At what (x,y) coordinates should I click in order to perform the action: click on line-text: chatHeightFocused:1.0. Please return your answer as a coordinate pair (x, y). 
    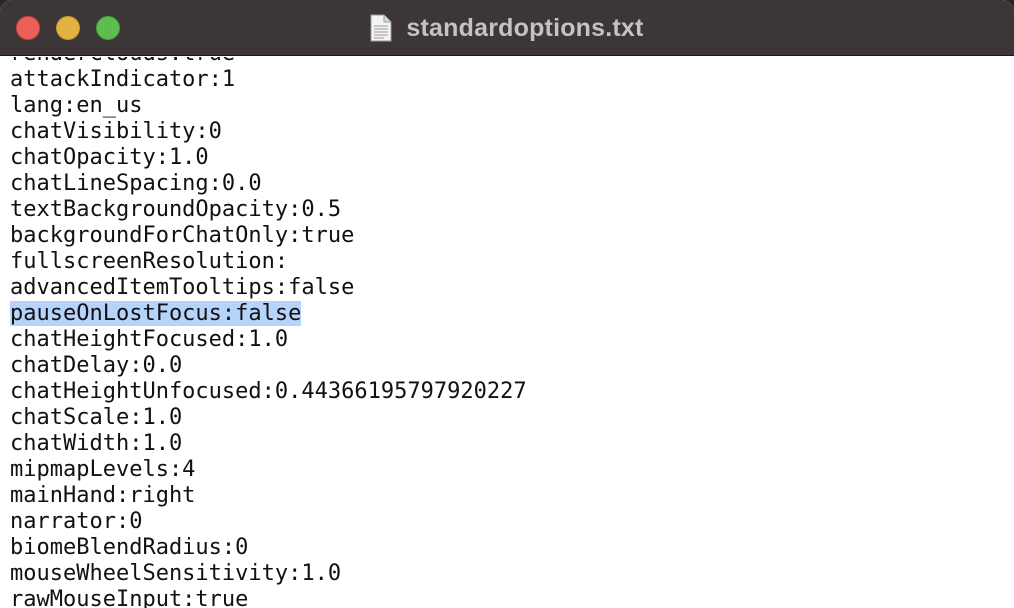
    Looking at the image, I should click on (149, 339).